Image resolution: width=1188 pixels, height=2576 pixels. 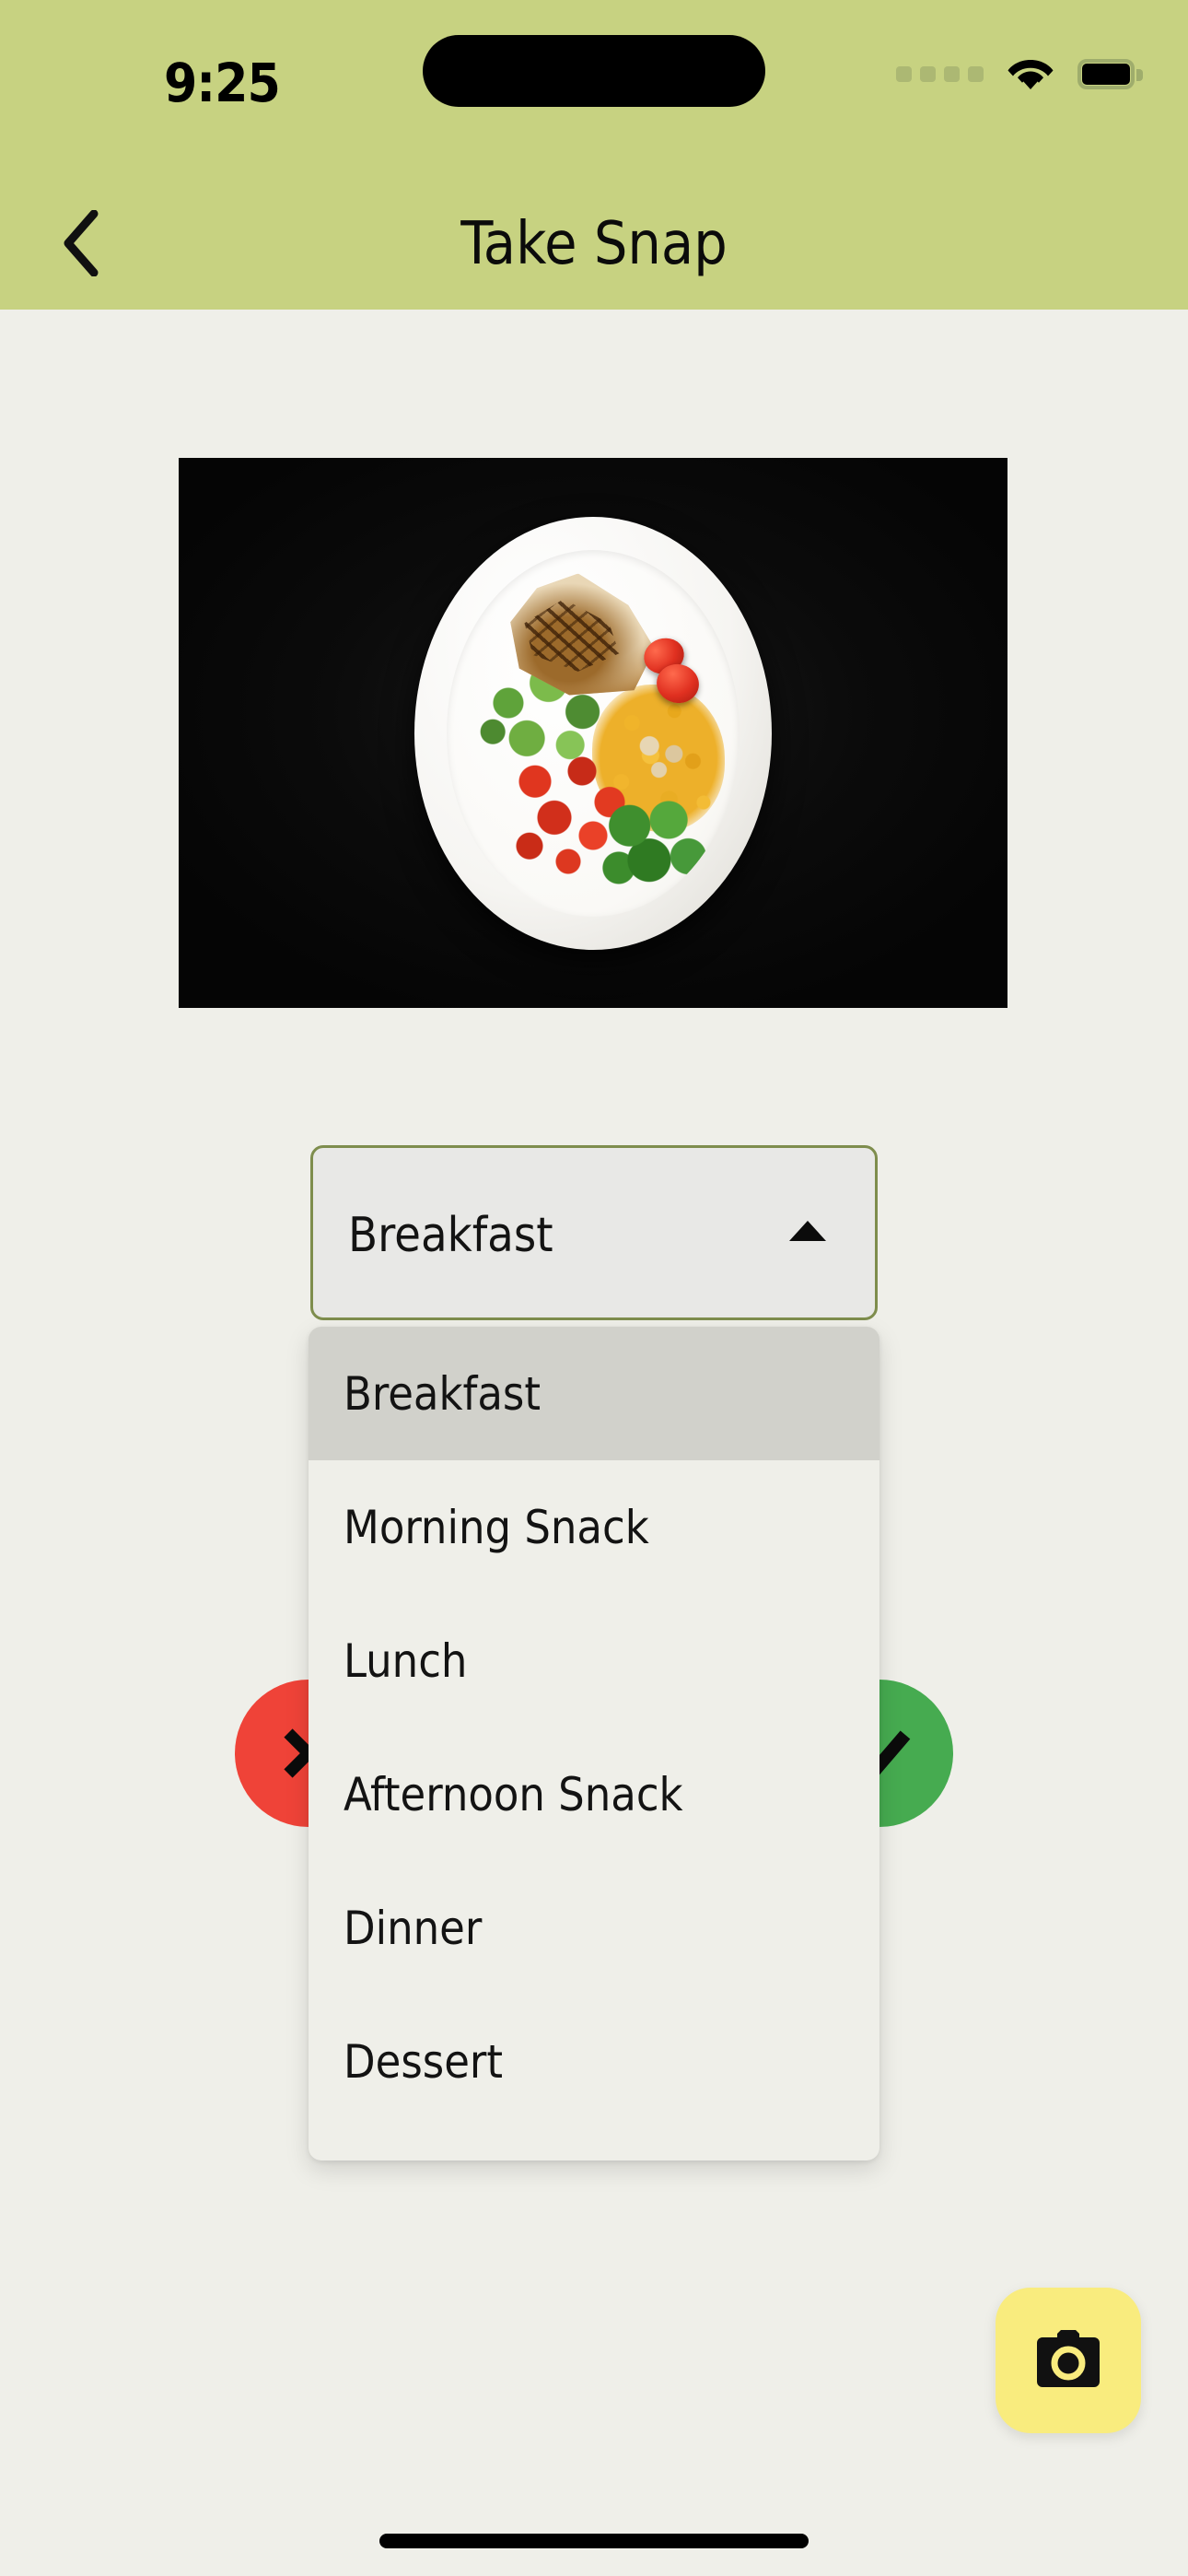 What do you see at coordinates (413, 1928) in the screenshot?
I see `option-label: Dinner` at bounding box center [413, 1928].